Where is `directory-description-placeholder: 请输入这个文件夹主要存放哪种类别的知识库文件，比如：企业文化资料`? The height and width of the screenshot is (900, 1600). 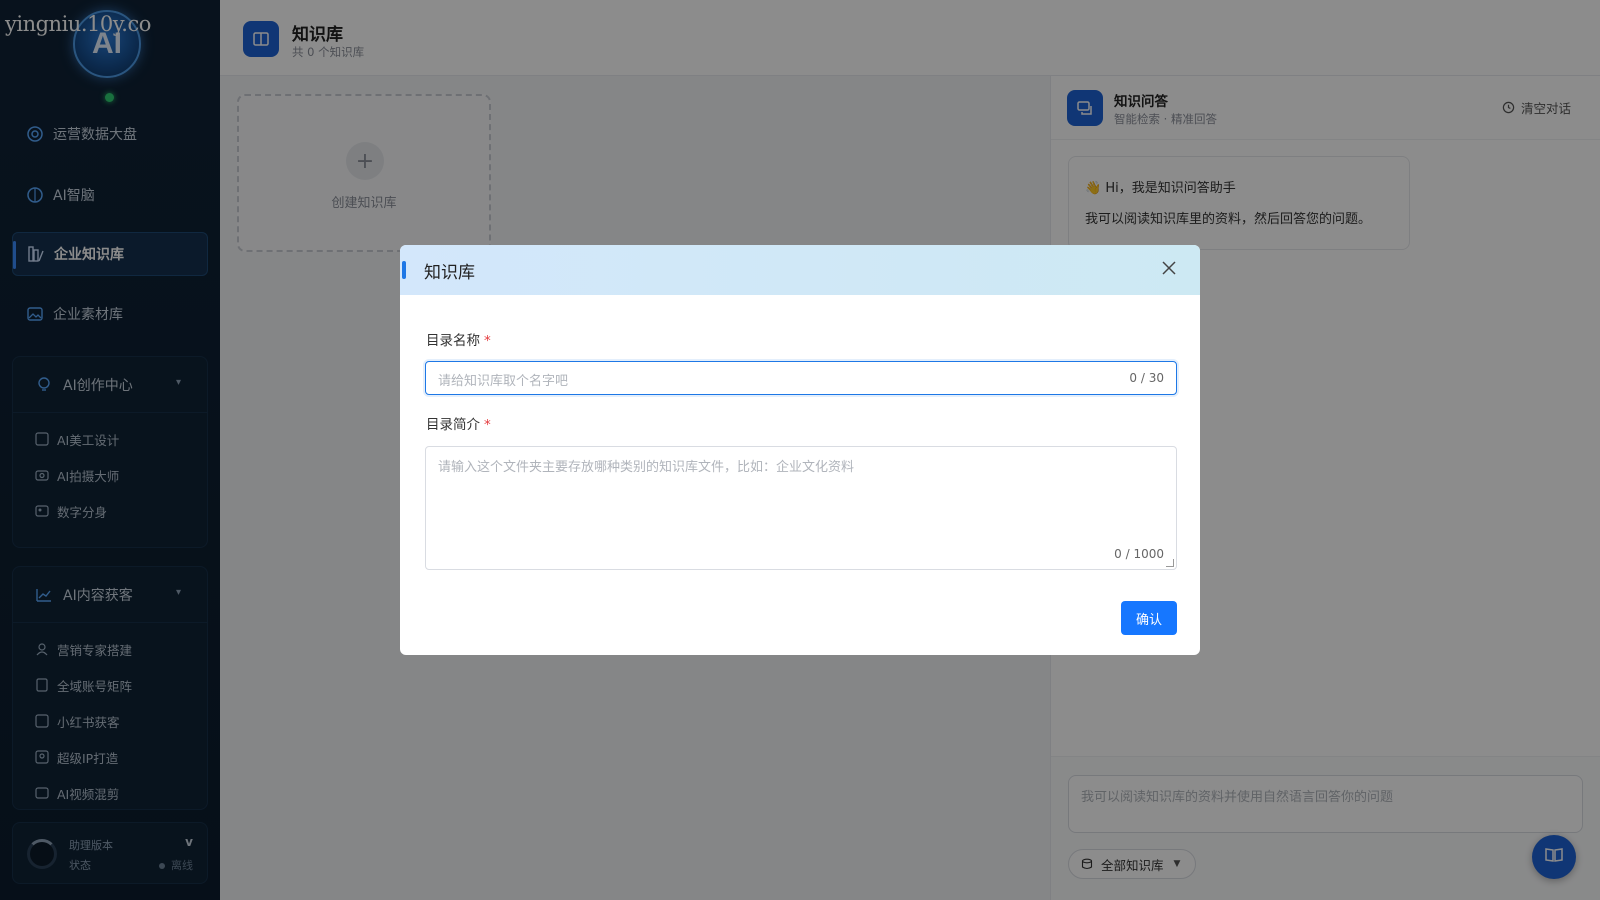
directory-description-placeholder: 请输入这个文件夹主要存放哪种类别的知识库文件，比如：企业文化资料 is located at coordinates (646, 467).